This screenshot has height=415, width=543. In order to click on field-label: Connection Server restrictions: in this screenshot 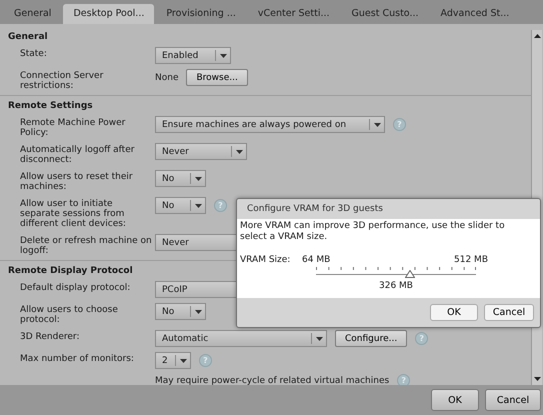, I will do `click(62, 81)`.